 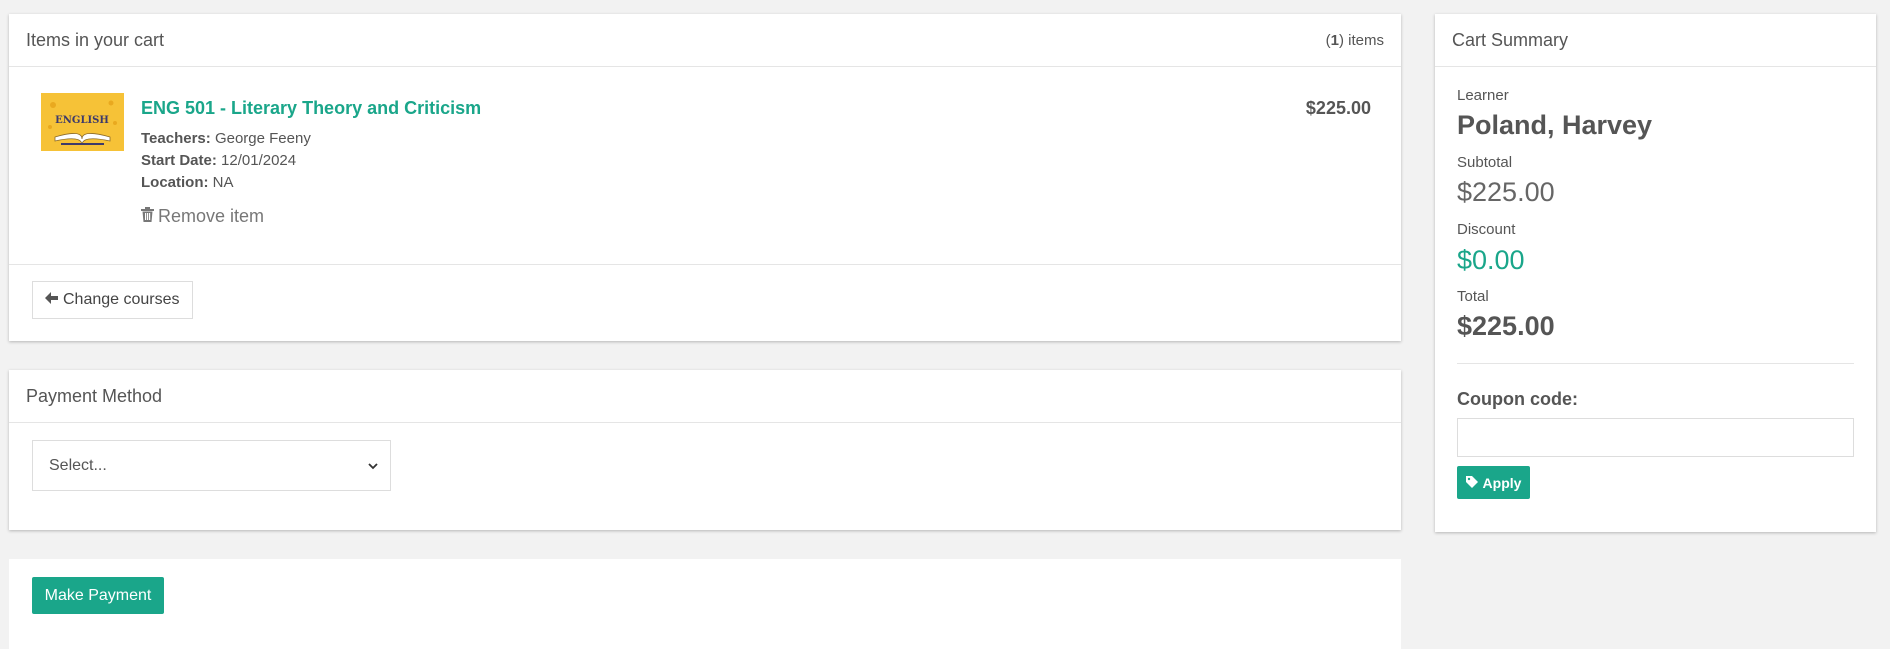 I want to click on cart-heading: Items in your cart, so click(x=95, y=39).